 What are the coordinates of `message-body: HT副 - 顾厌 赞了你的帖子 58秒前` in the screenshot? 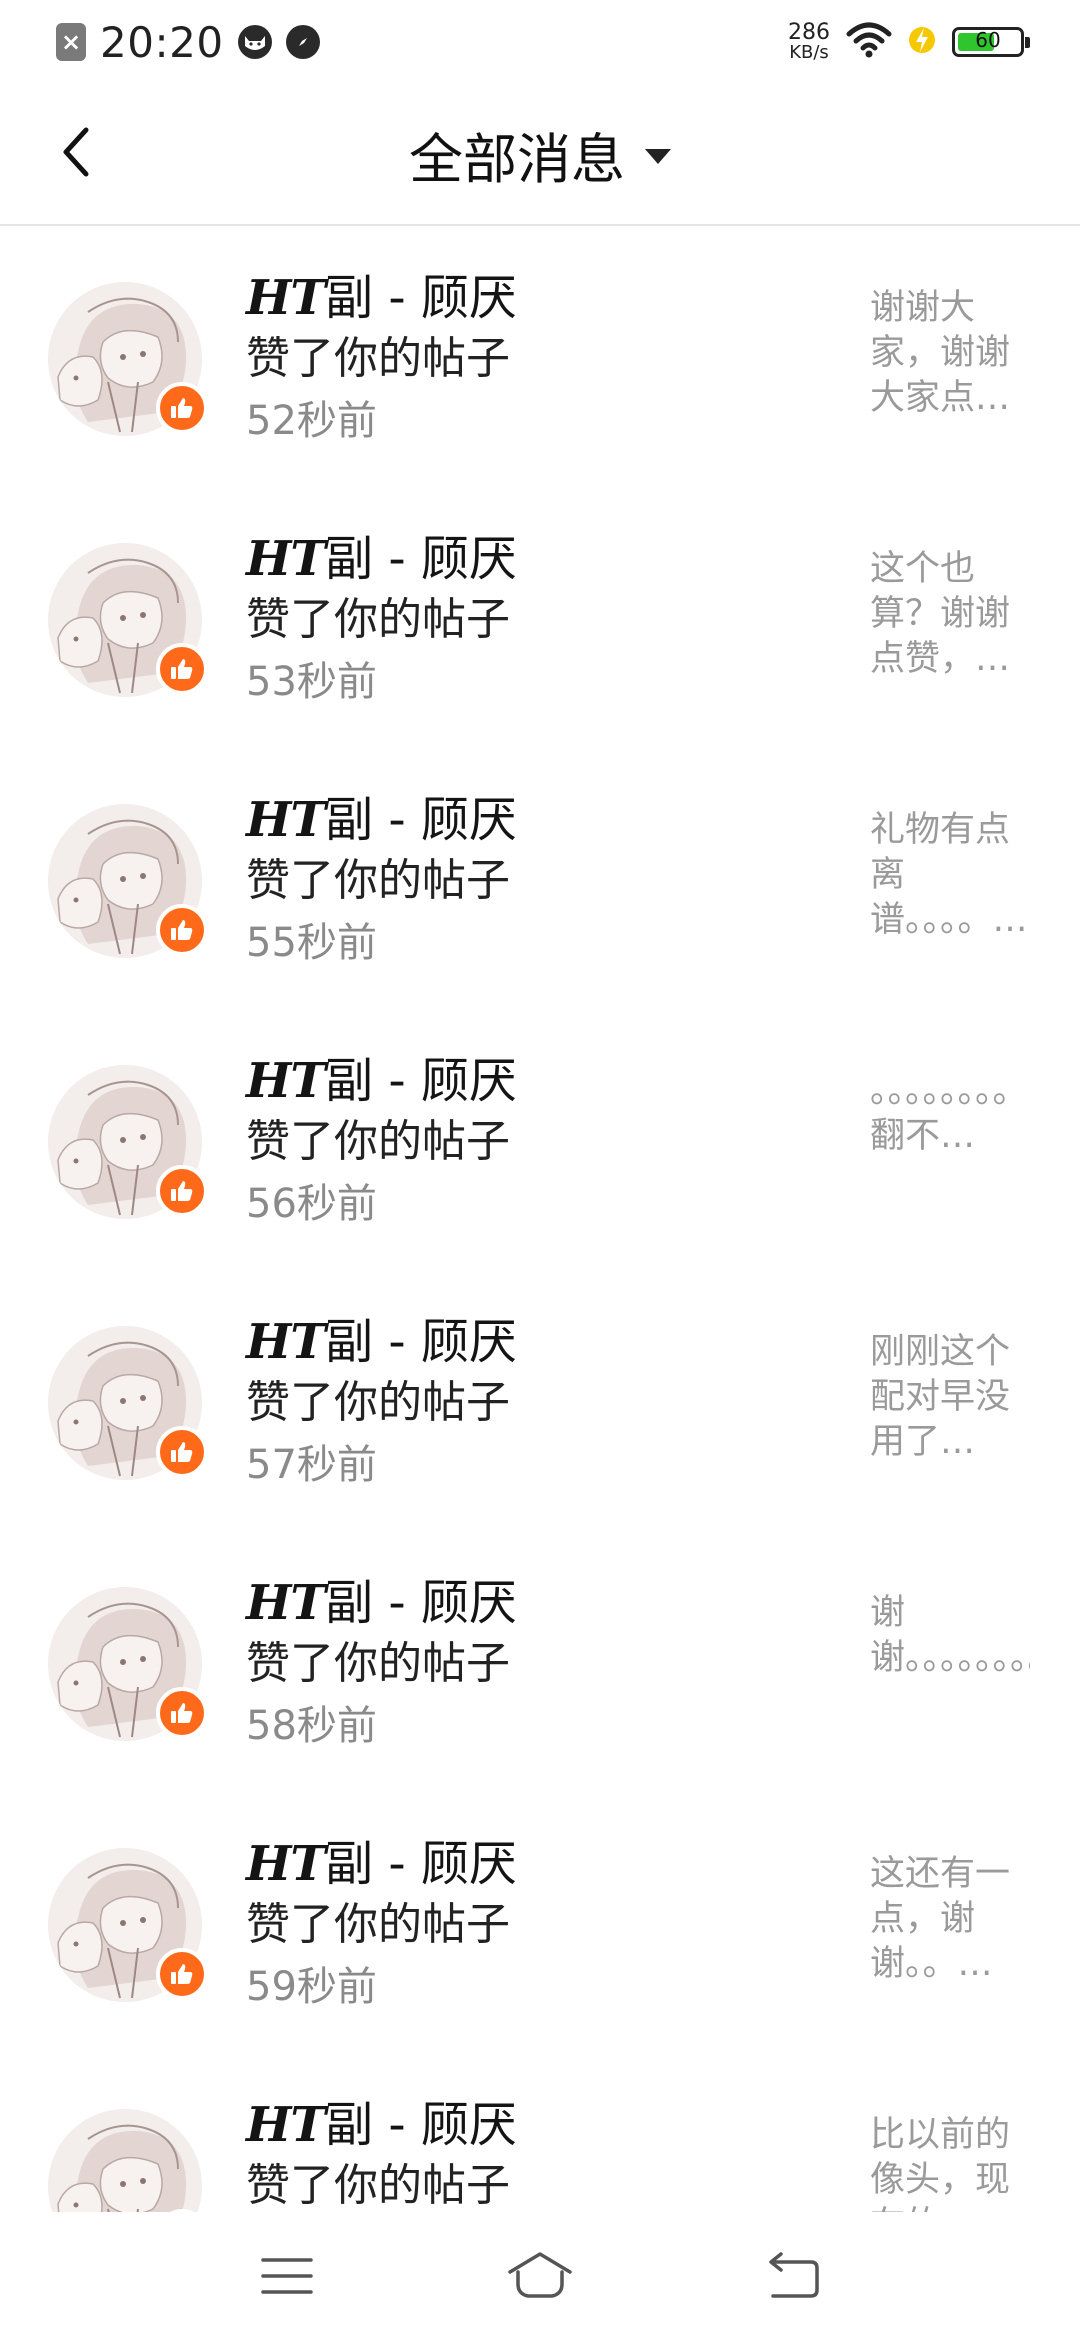 It's located at (536, 1665).